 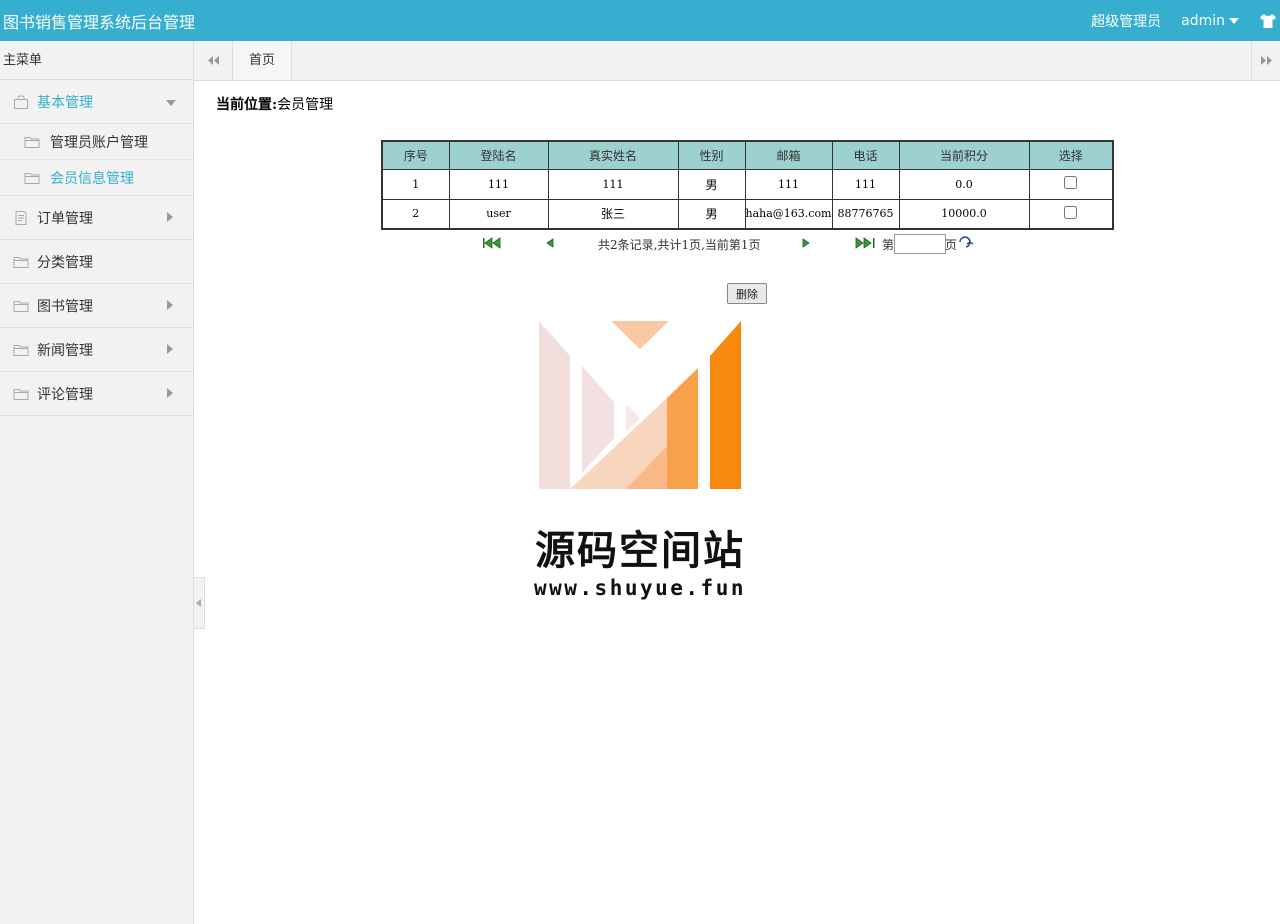 I want to click on pagination: 共2条记录,共计1页,当前第1页 第 页, so click(x=732, y=244).